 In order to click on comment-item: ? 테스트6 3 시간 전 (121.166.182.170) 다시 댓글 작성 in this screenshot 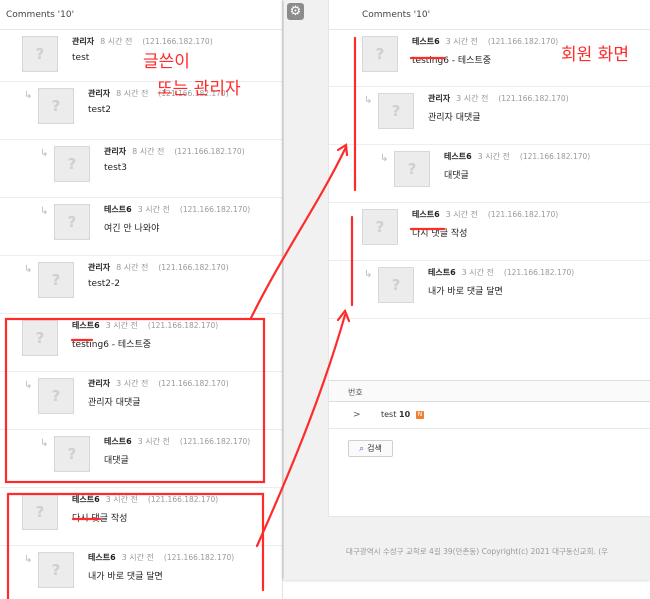, I will do `click(141, 517)`.